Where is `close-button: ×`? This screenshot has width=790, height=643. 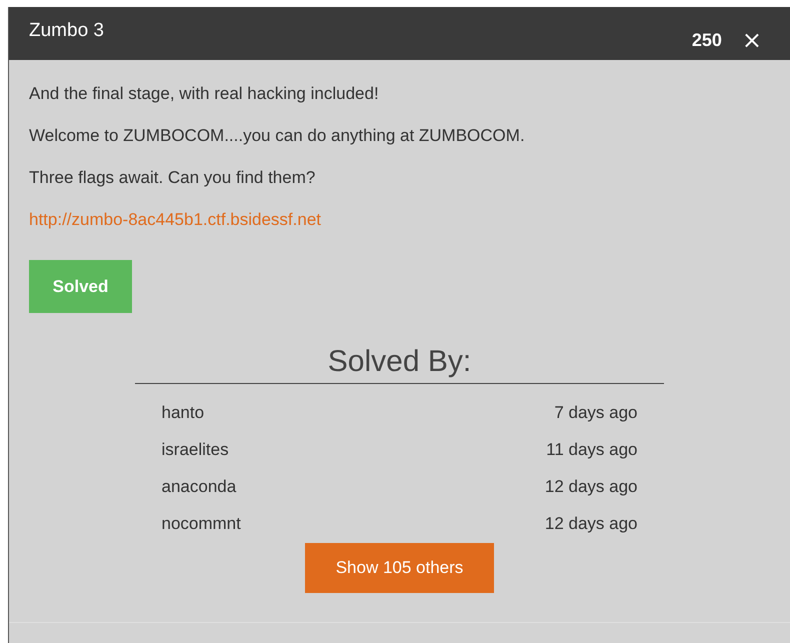 close-button: × is located at coordinates (752, 40).